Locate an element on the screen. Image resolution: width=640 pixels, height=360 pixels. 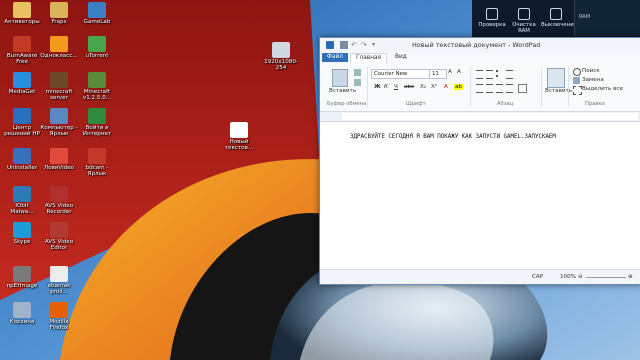
replace-icon is located at coordinates (576, 80).